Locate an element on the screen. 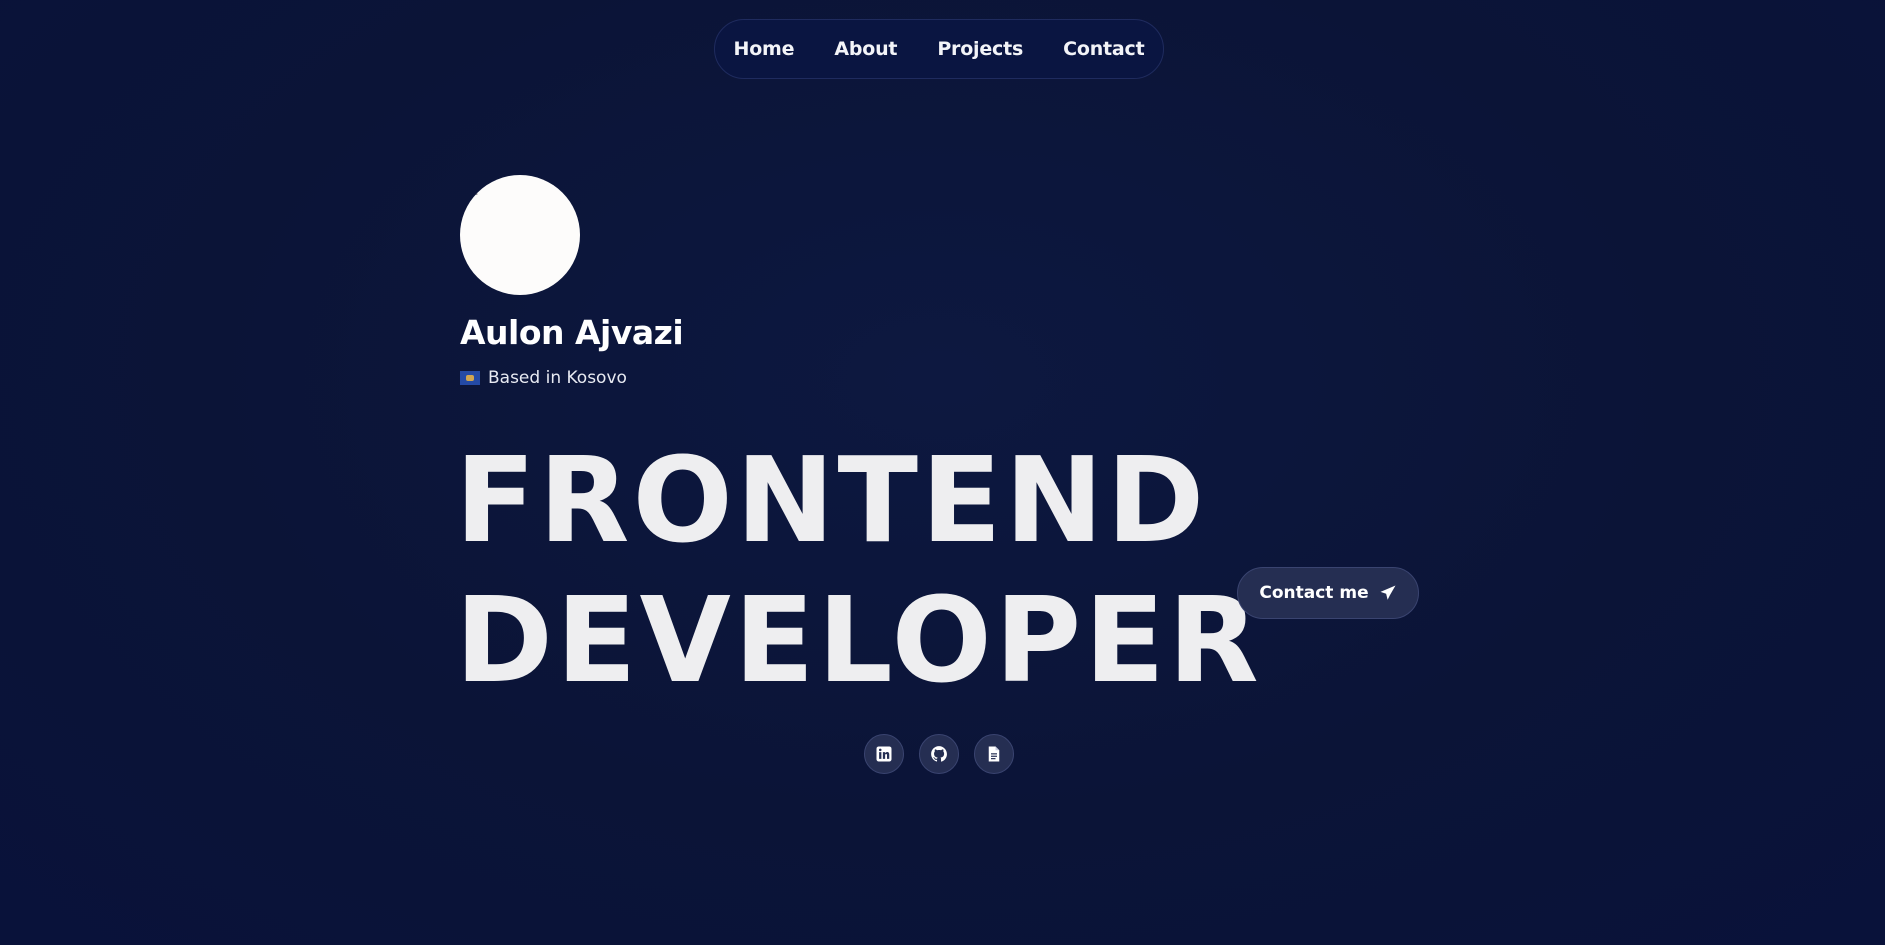 The image size is (1885, 945). hero-headline: FRONTEND DEVELOPER is located at coordinates (858, 570).